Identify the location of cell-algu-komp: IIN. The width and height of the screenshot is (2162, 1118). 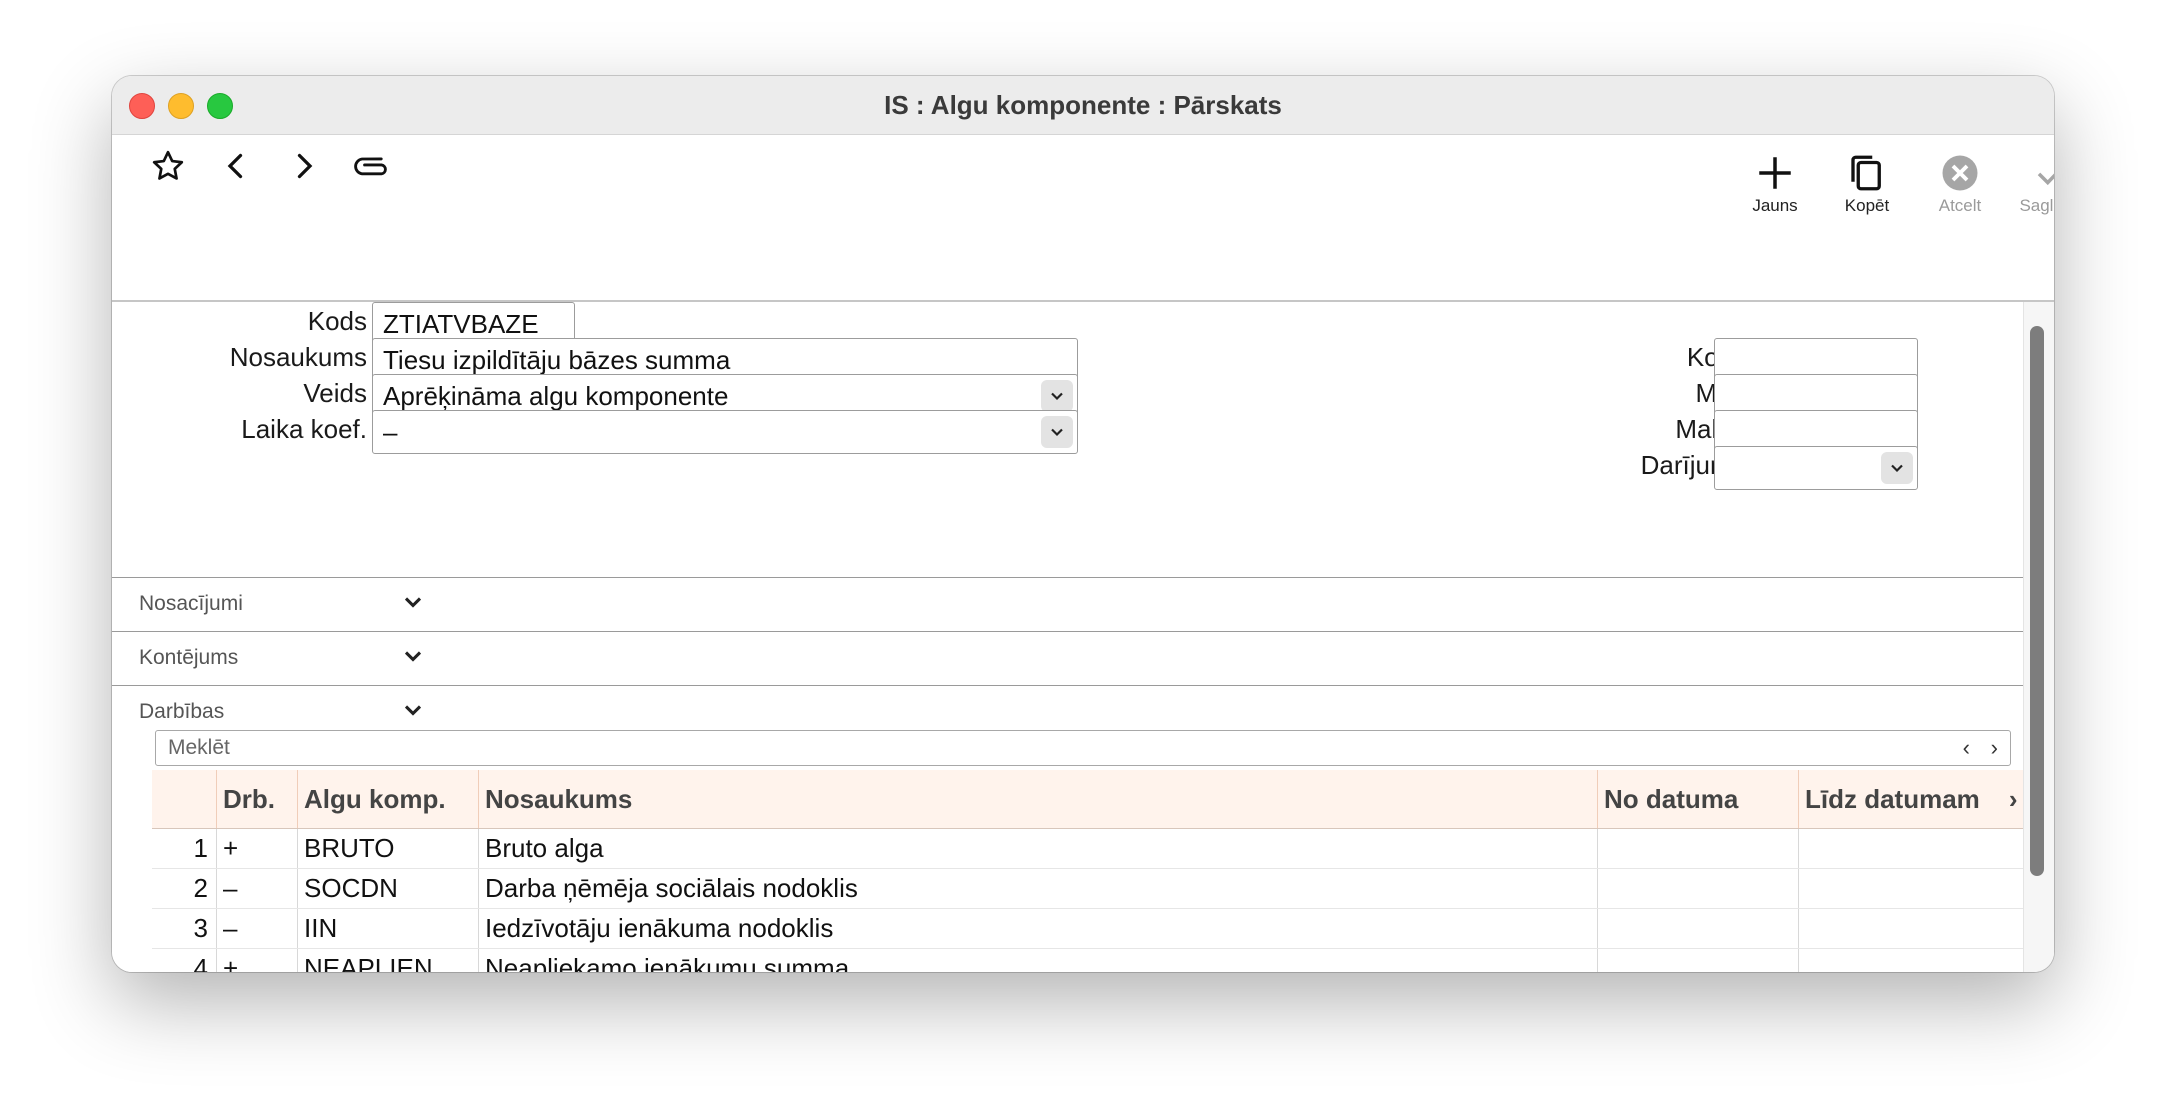
(388, 928).